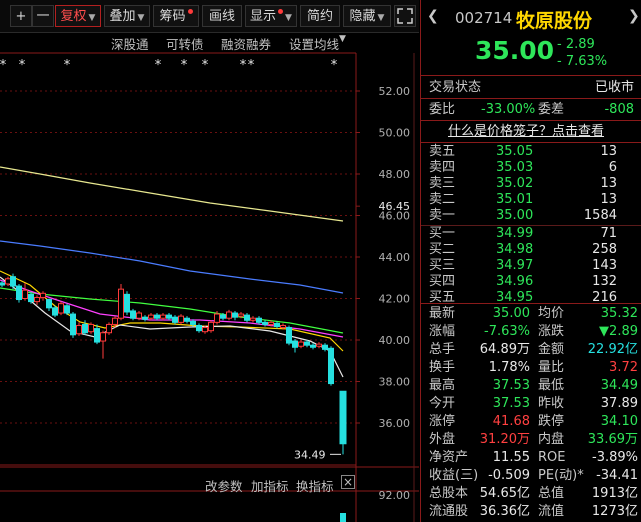 The height and width of the screenshot is (522, 641). I want to click on plus-icon: +, so click(21, 16).